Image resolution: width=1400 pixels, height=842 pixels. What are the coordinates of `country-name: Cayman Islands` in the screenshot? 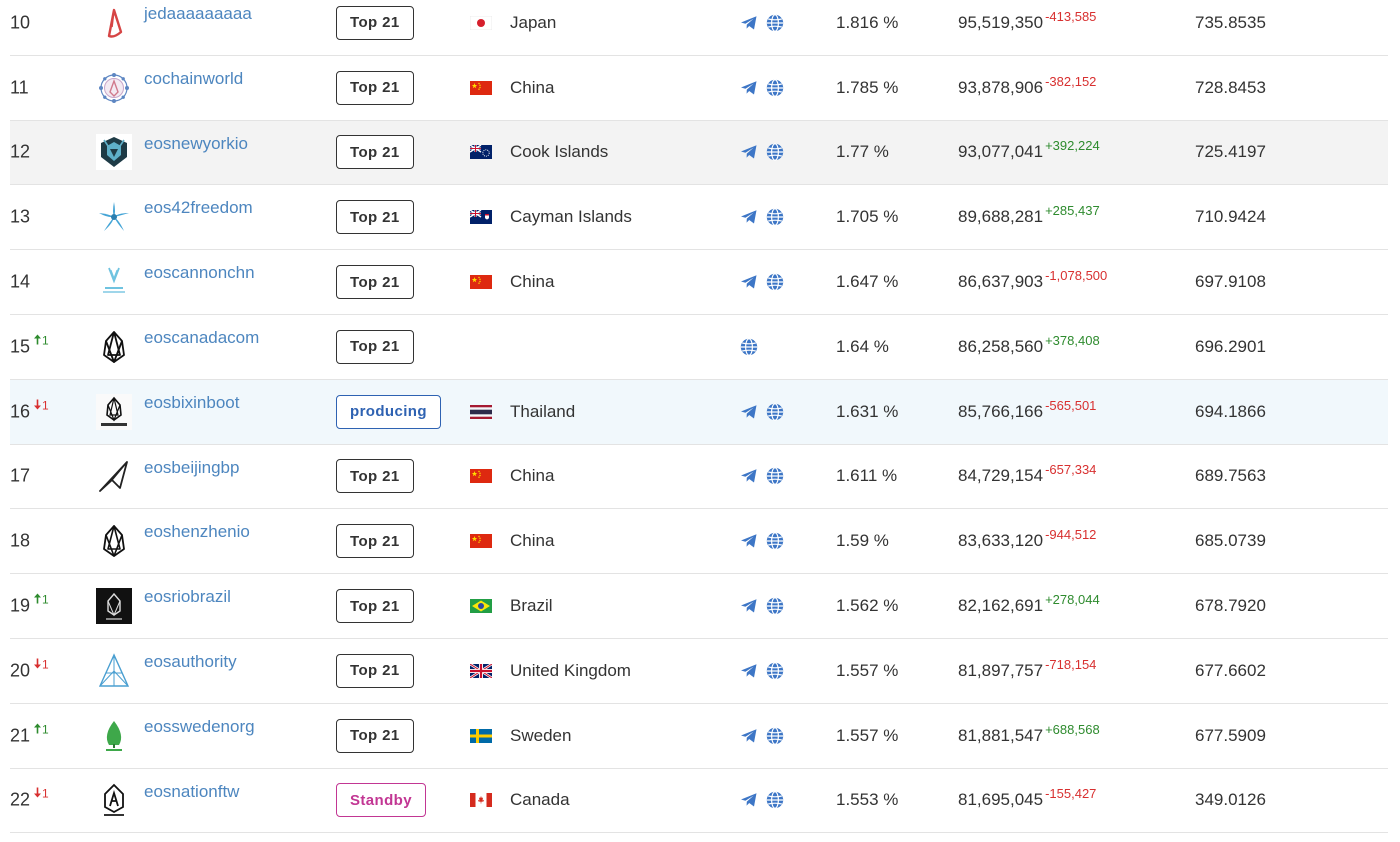 It's located at (571, 217).